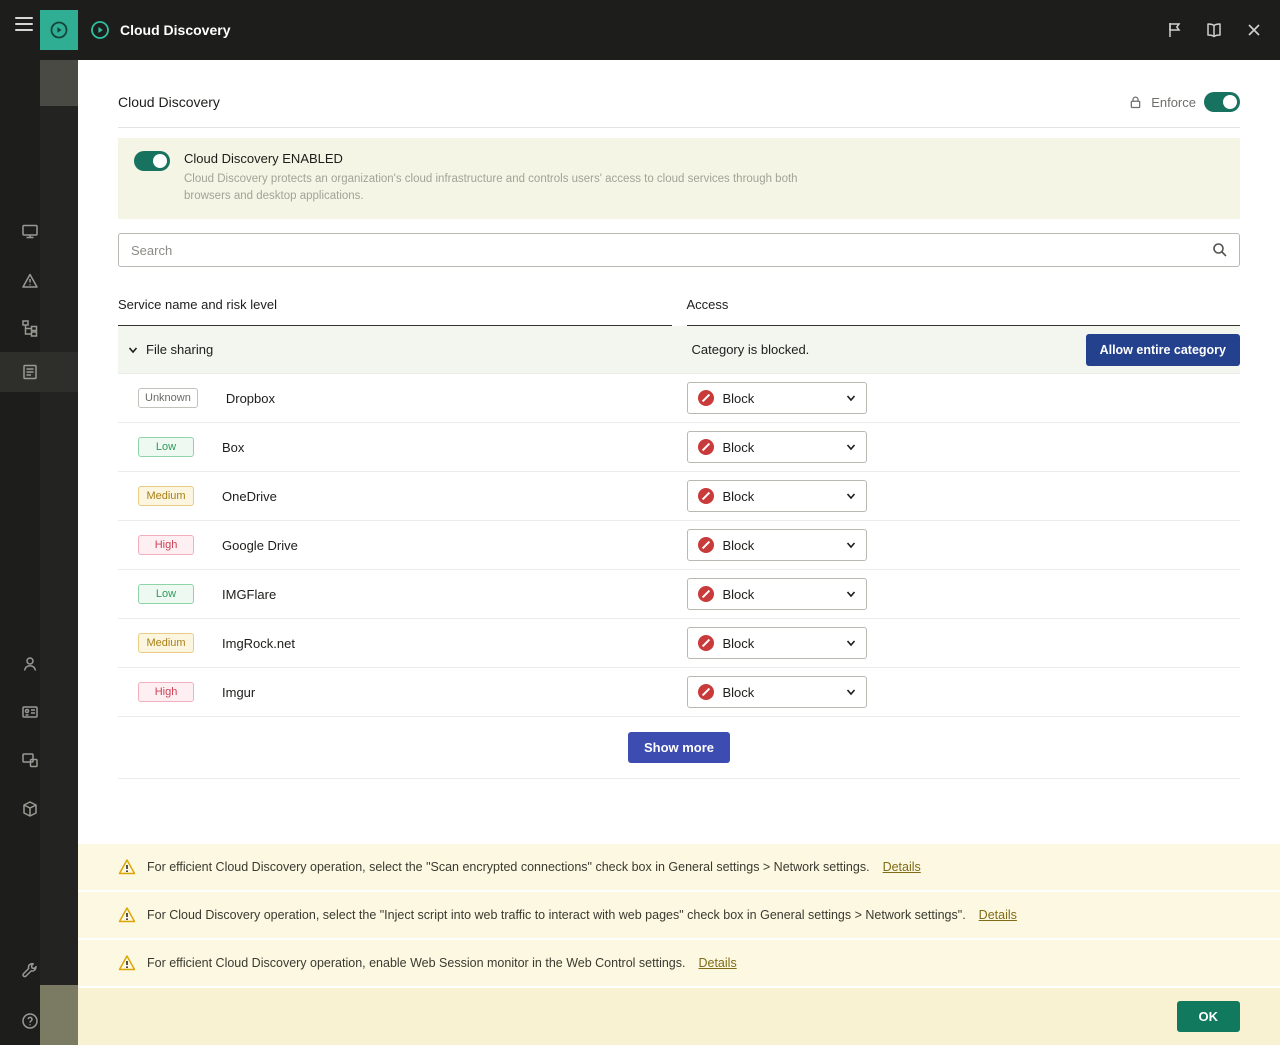 The height and width of the screenshot is (1045, 1280). Describe the element at coordinates (249, 496) in the screenshot. I see `service-name: OneDrive` at that location.